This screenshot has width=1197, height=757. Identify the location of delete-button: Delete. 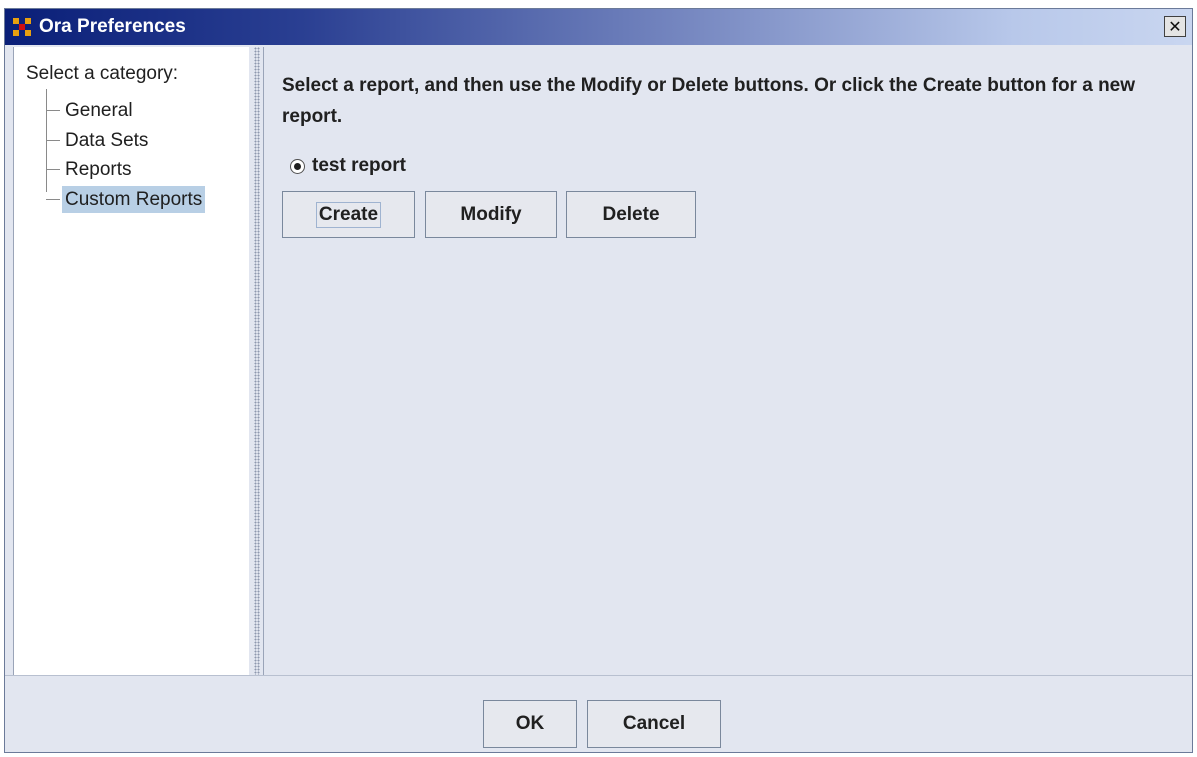
(631, 214).